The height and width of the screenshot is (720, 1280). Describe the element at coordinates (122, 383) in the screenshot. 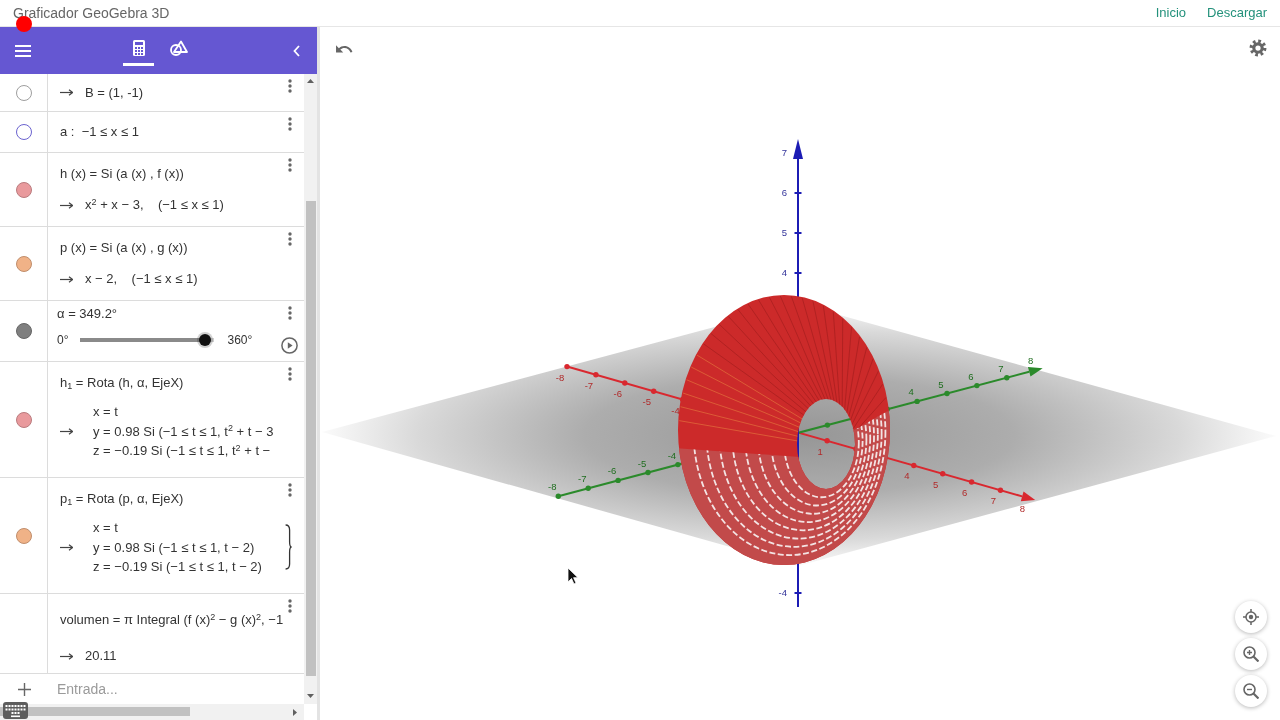

I see `definition-text: h$_{1}$ = Rota (h, α, EjeX)` at that location.